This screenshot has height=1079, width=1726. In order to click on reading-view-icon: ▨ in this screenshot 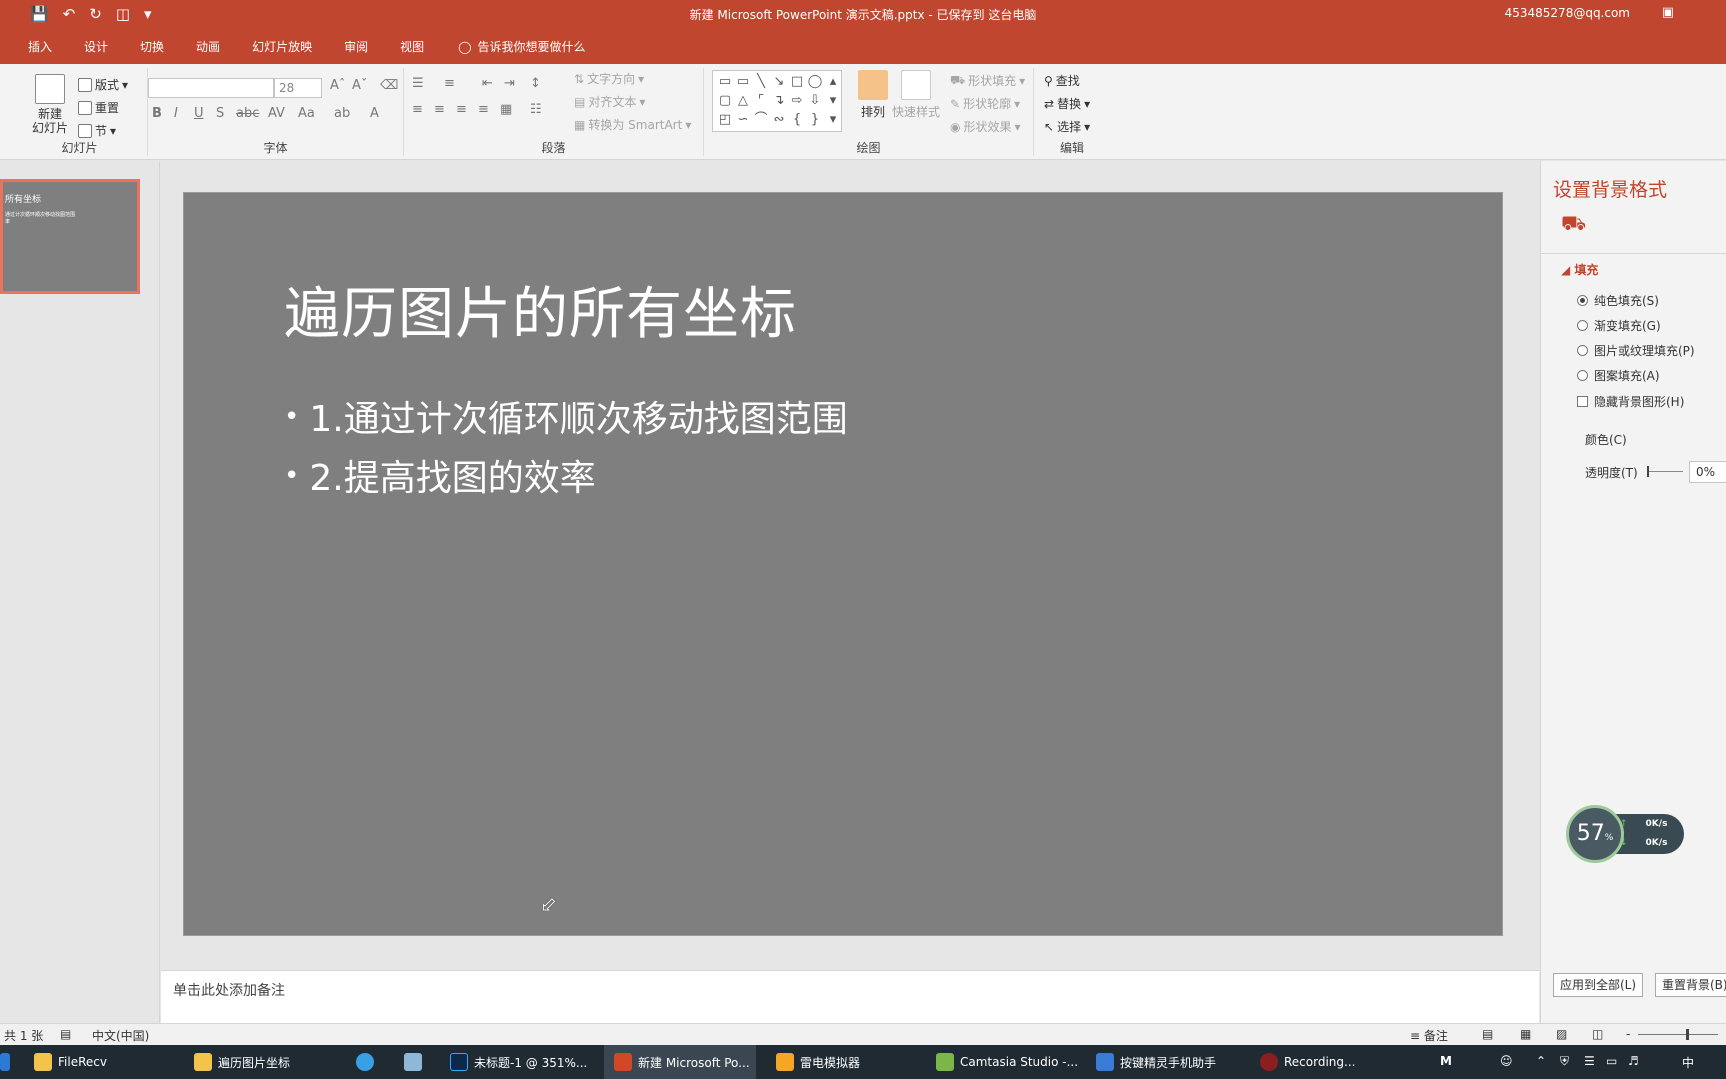, I will do `click(1561, 1034)`.